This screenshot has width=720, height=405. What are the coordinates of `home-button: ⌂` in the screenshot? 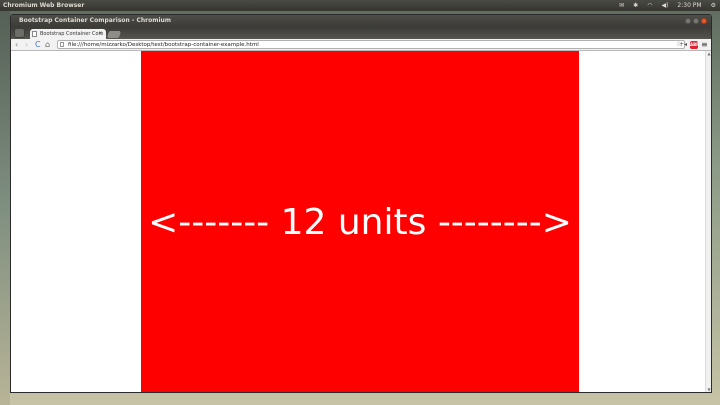 It's located at (47, 45).